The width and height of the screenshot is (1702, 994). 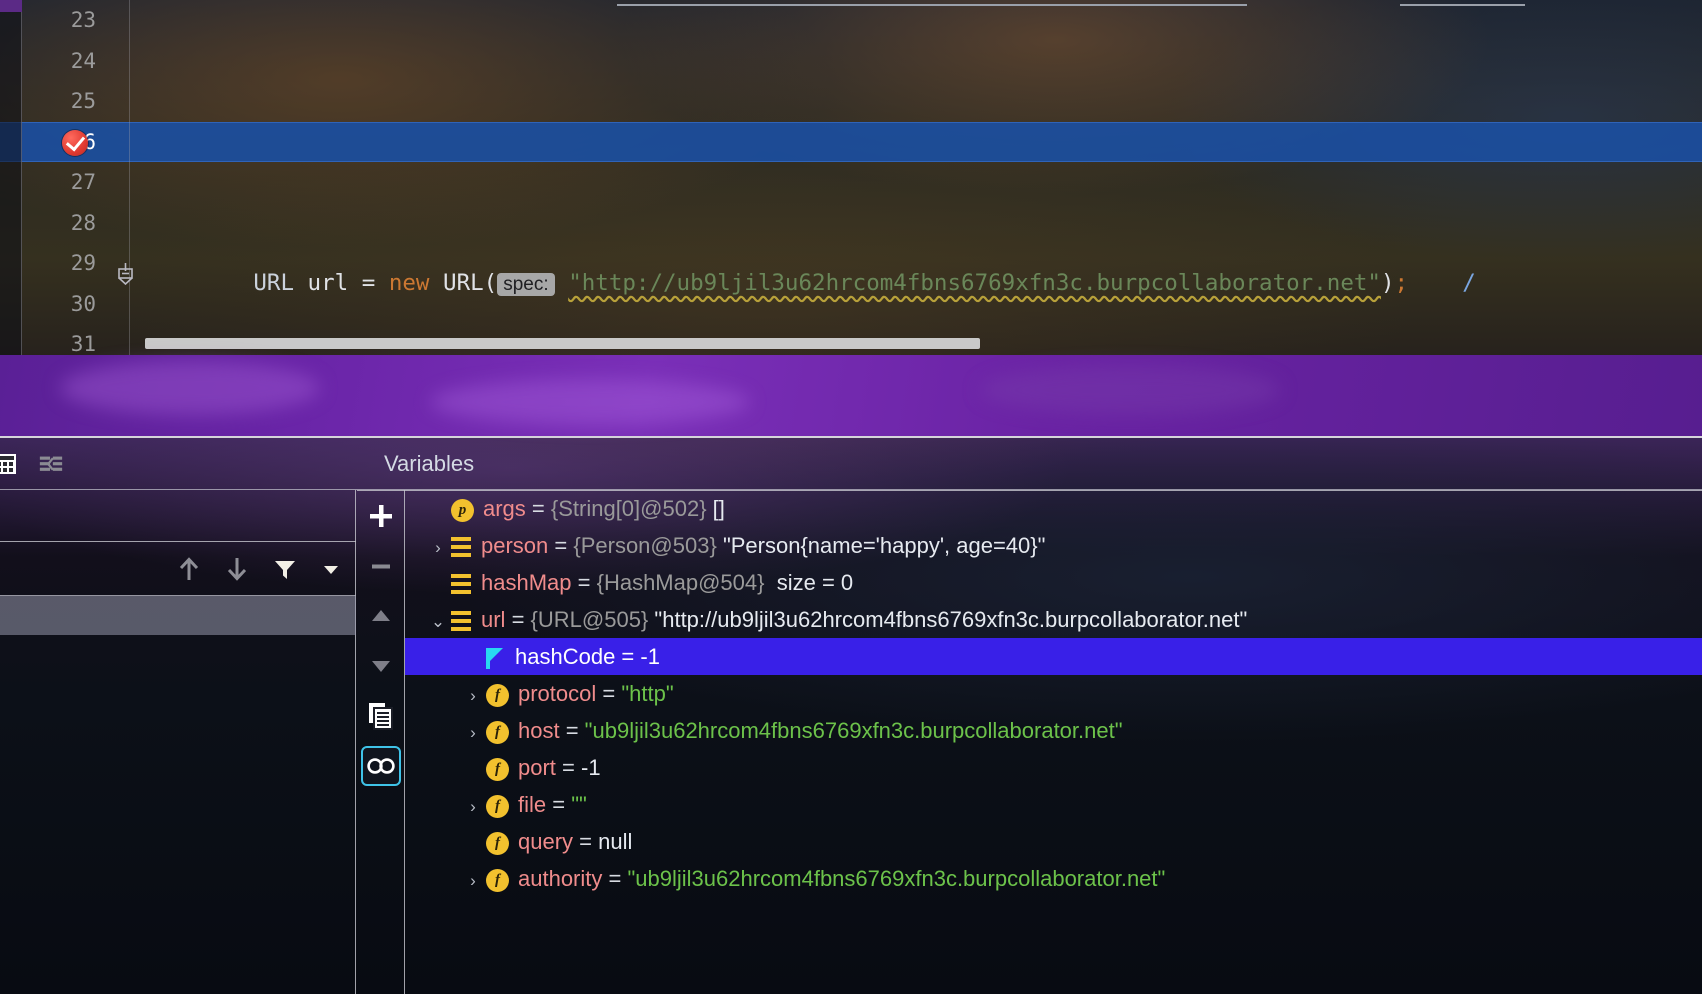 What do you see at coordinates (83, 263) in the screenshot?
I see `line-number: 29` at bounding box center [83, 263].